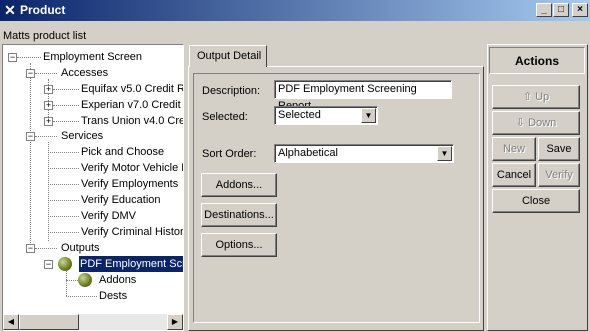 The height and width of the screenshot is (332, 590). I want to click on collapse-output-icon: −, so click(48, 264).